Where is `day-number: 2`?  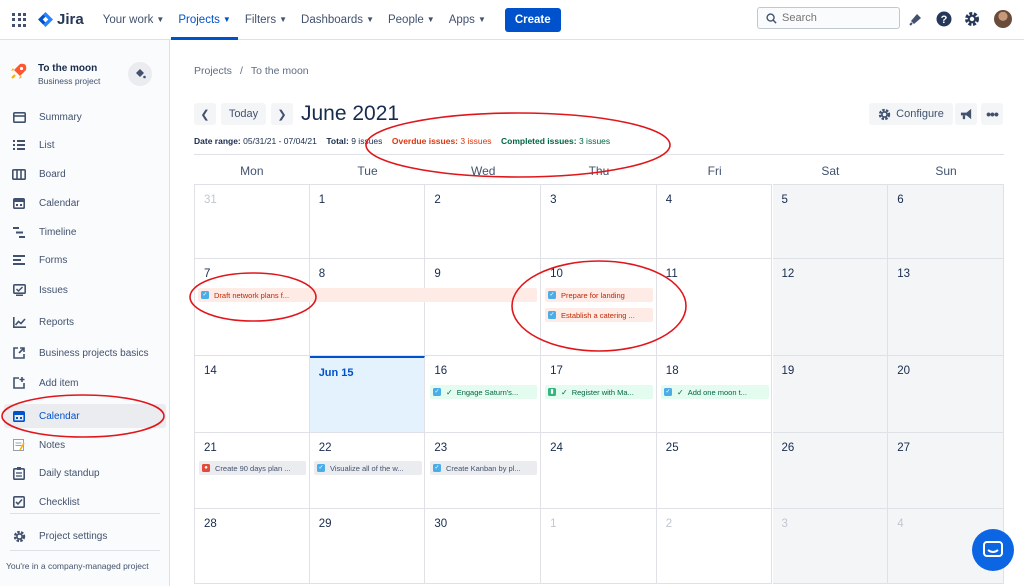 day-number: 2 is located at coordinates (437, 200).